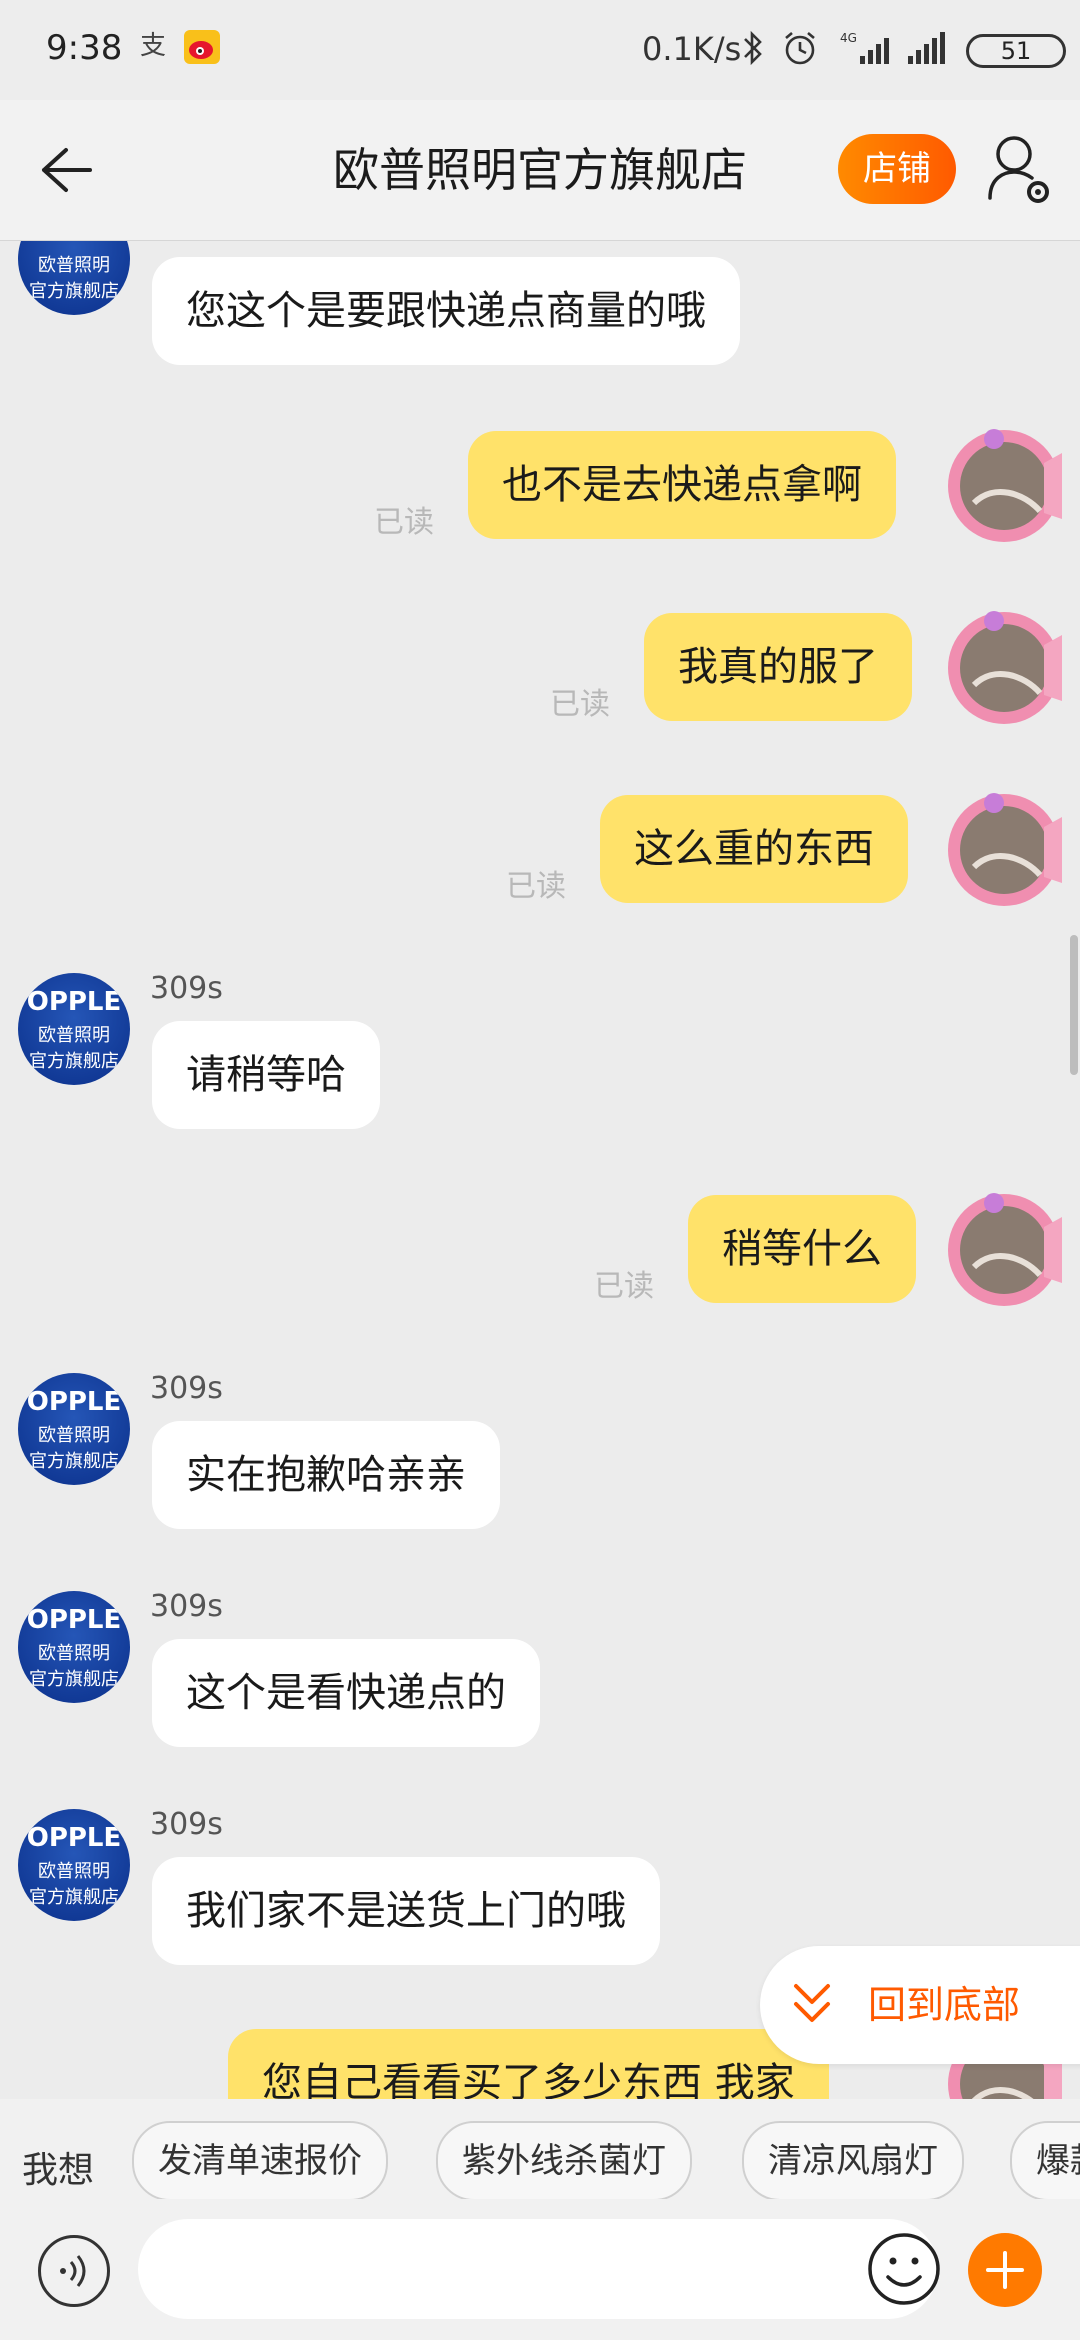 This screenshot has width=1080, height=2340. I want to click on user-settings-icon, so click(1020, 170).